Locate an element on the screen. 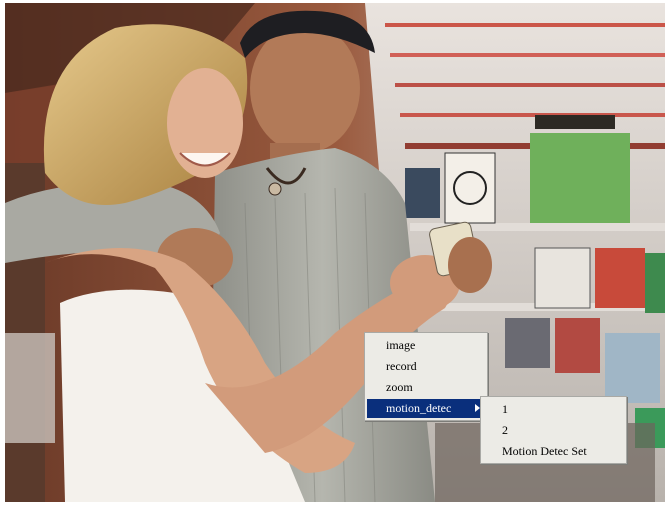 The height and width of the screenshot is (506, 670). submenu-item-label: Motion Detec Set is located at coordinates (544, 451).